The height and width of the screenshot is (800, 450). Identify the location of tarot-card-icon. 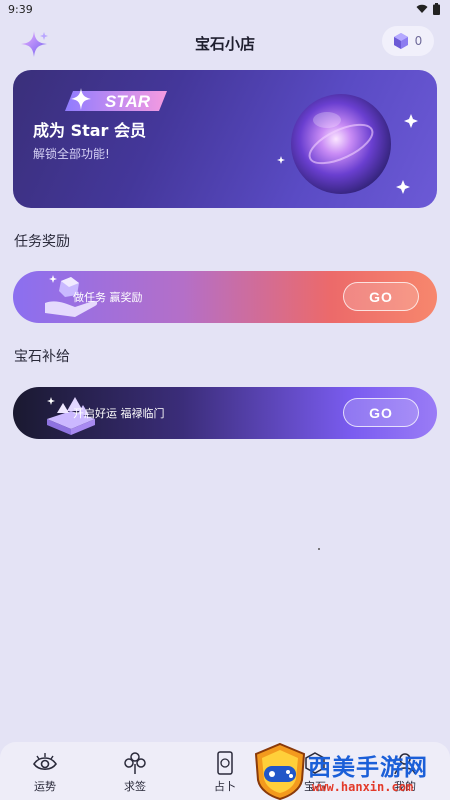
(225, 763).